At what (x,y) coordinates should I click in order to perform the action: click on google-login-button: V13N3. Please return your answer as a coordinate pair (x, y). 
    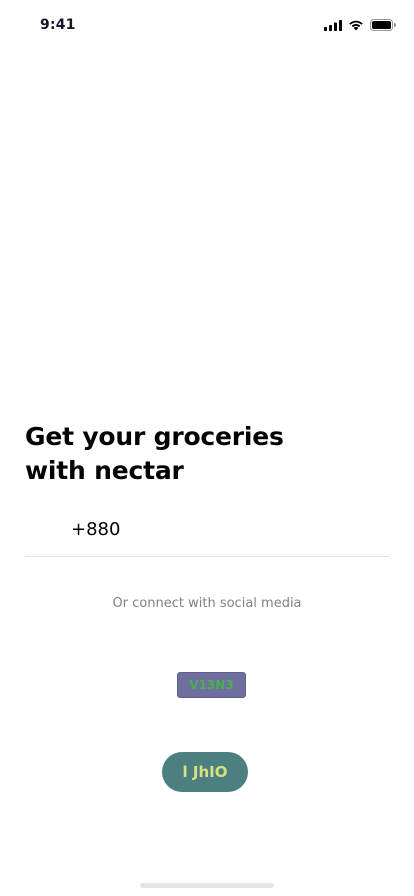
    Looking at the image, I should click on (211, 685).